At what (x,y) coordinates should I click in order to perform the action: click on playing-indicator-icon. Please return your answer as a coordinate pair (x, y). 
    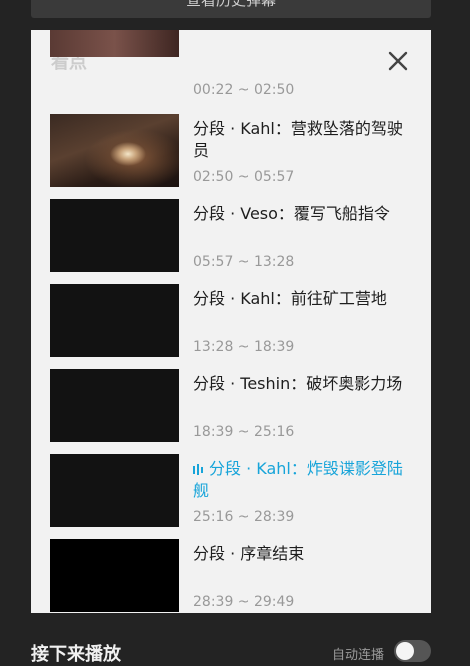
    Looking at the image, I should click on (198, 469).